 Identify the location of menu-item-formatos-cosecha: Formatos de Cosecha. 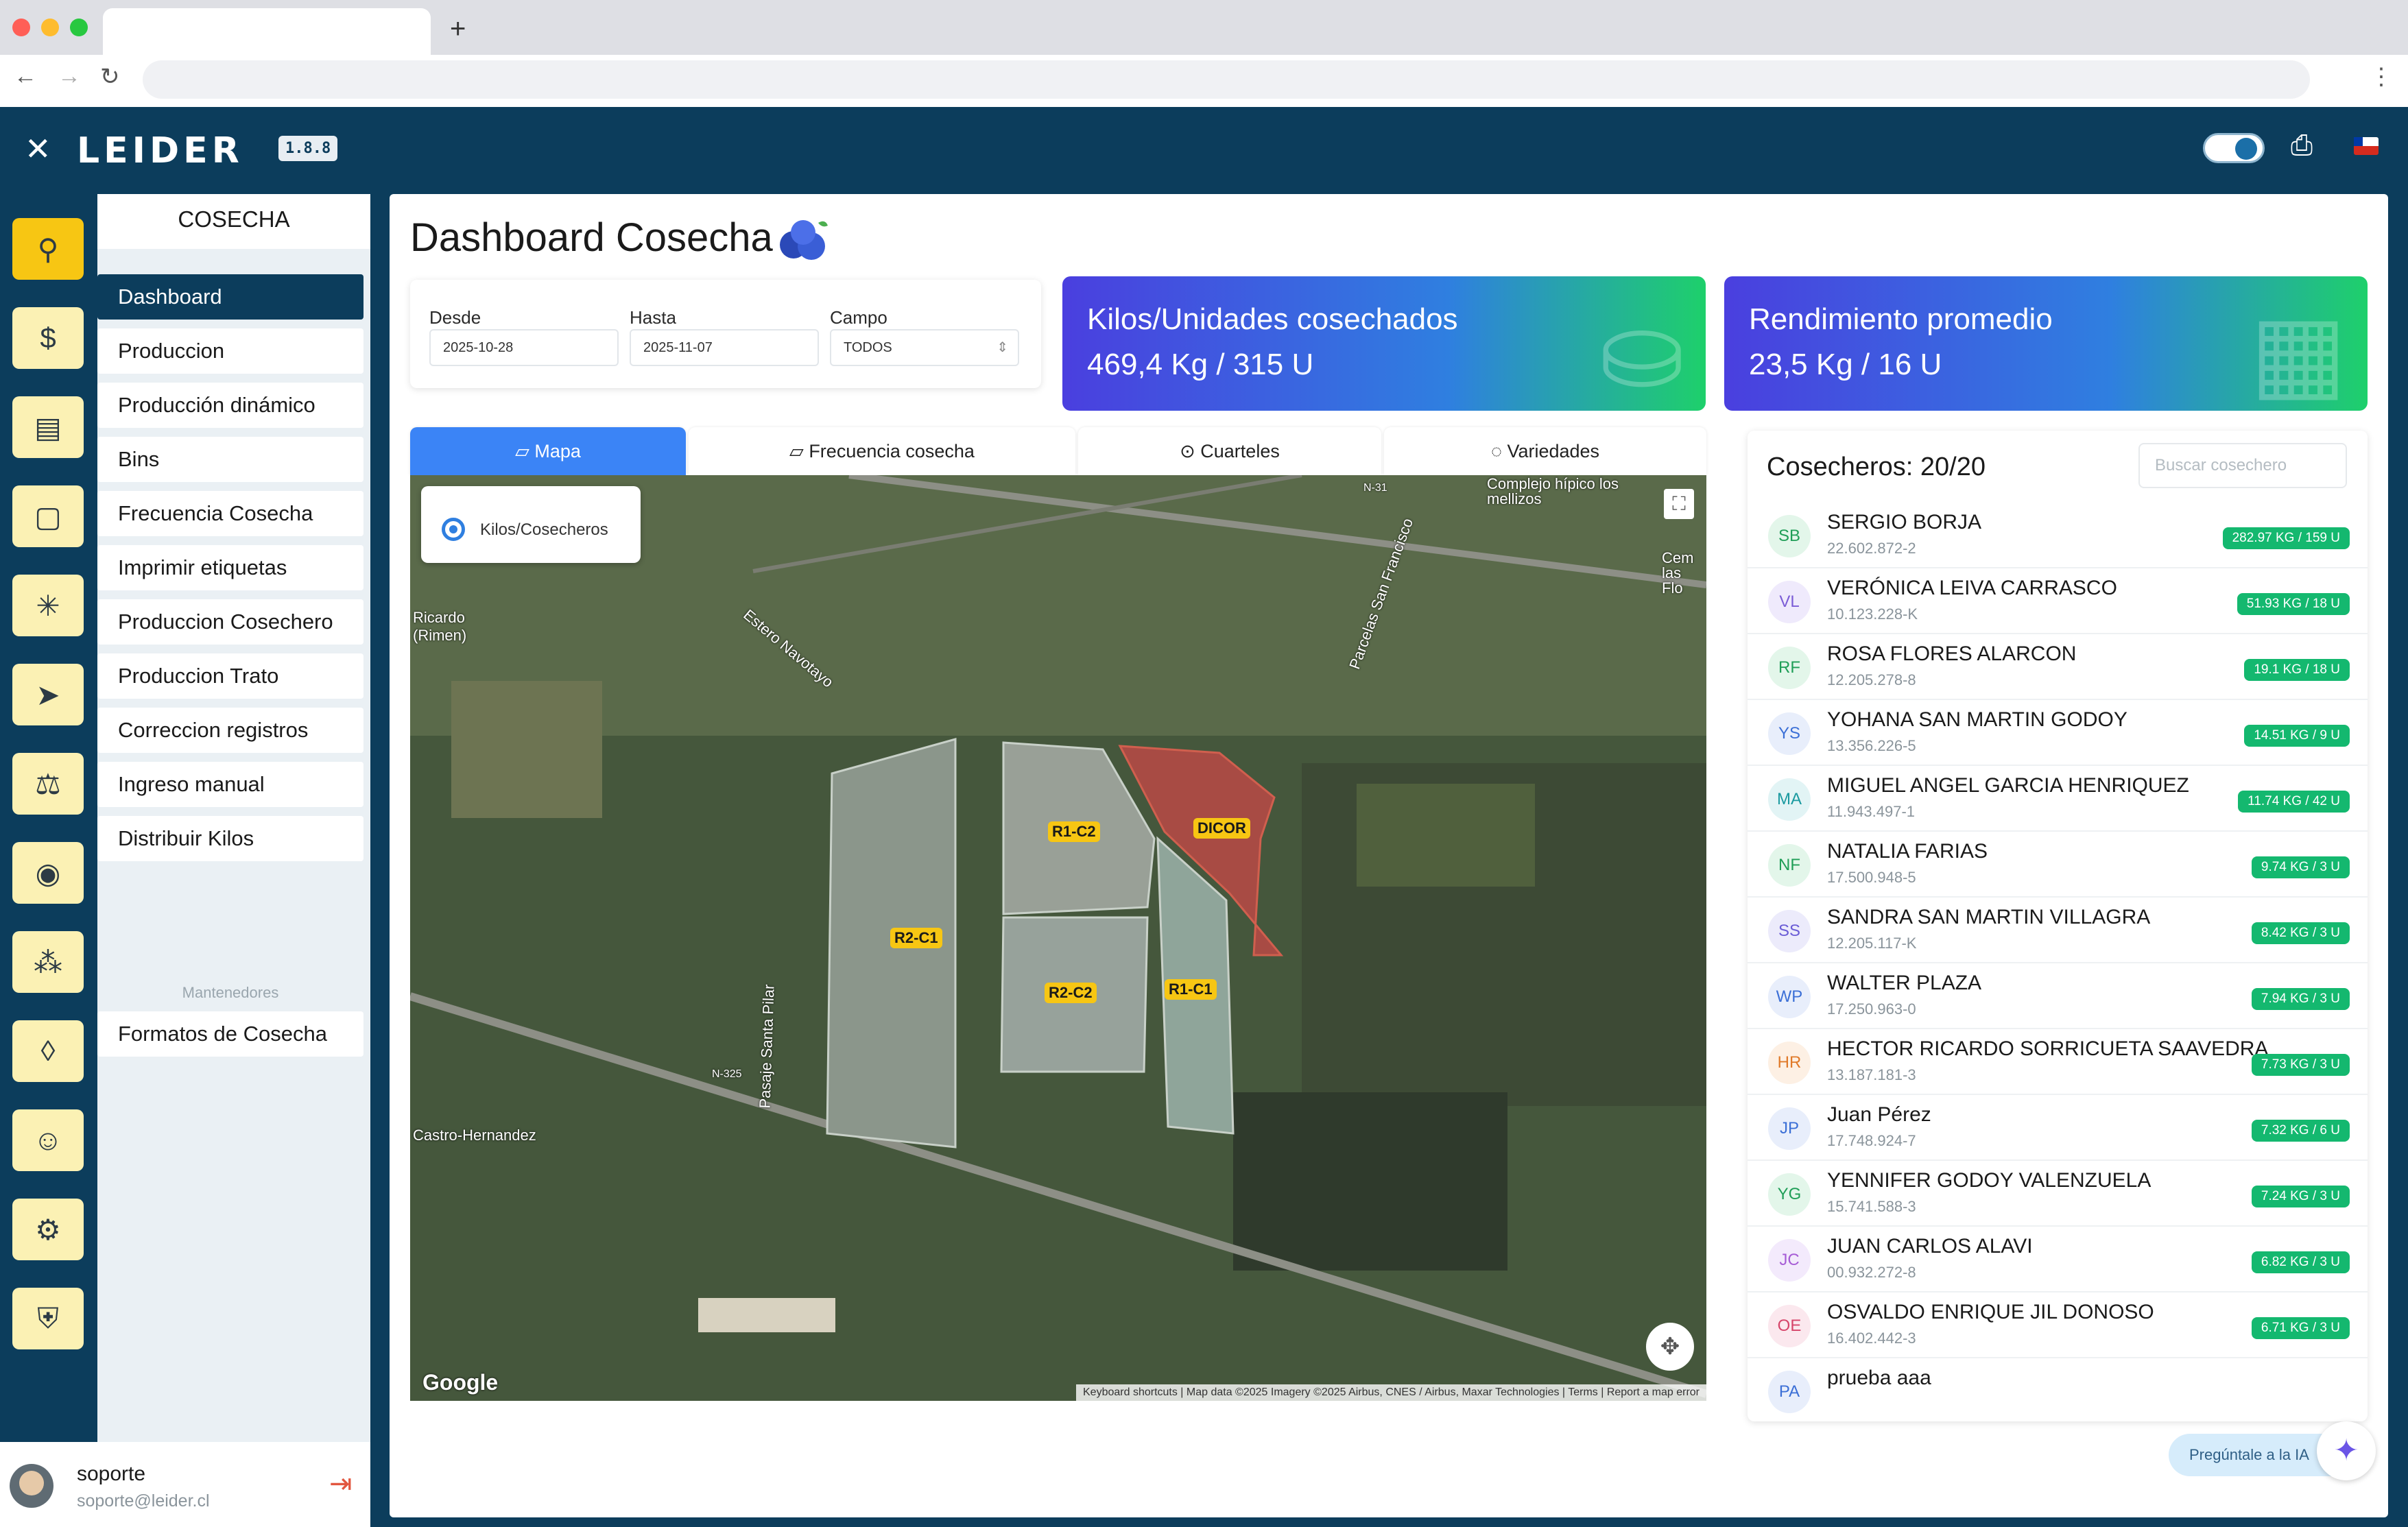
(230, 1034).